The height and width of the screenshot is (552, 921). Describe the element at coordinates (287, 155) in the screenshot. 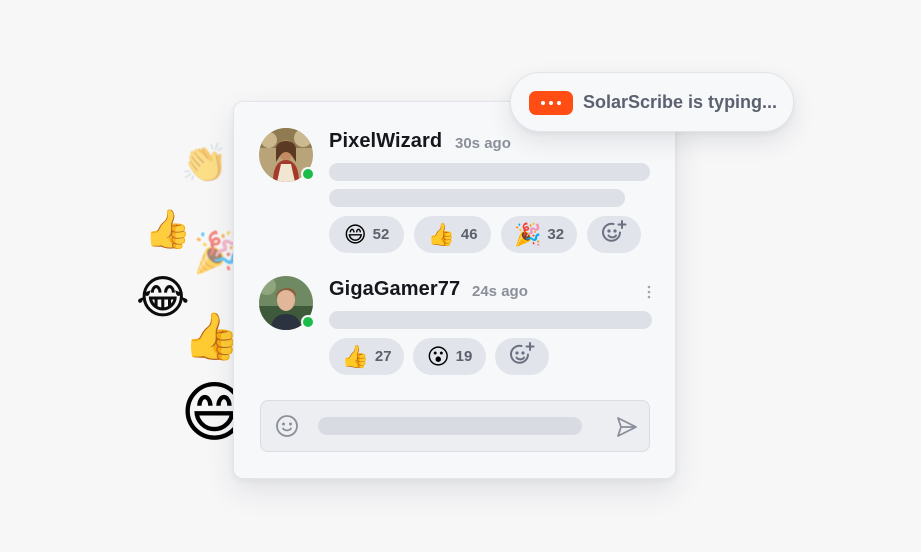

I see `avatar-pixelwizard` at that location.